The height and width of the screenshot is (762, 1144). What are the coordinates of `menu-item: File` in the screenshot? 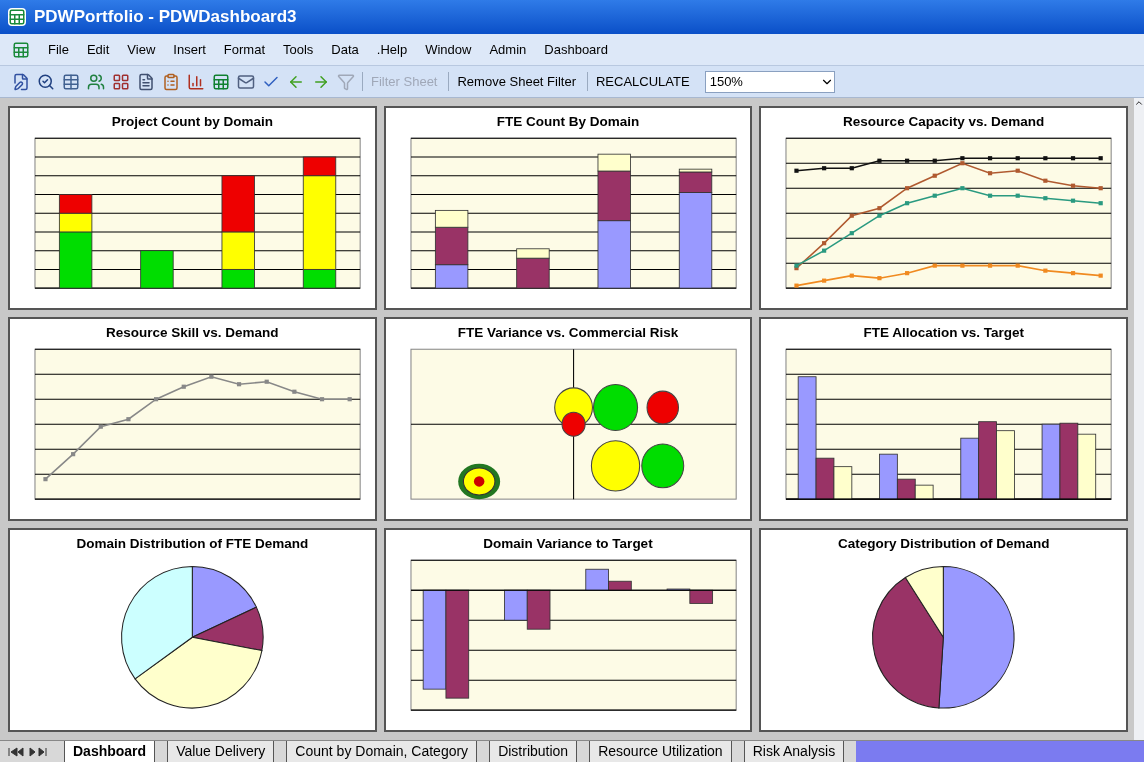 It's located at (58, 49).